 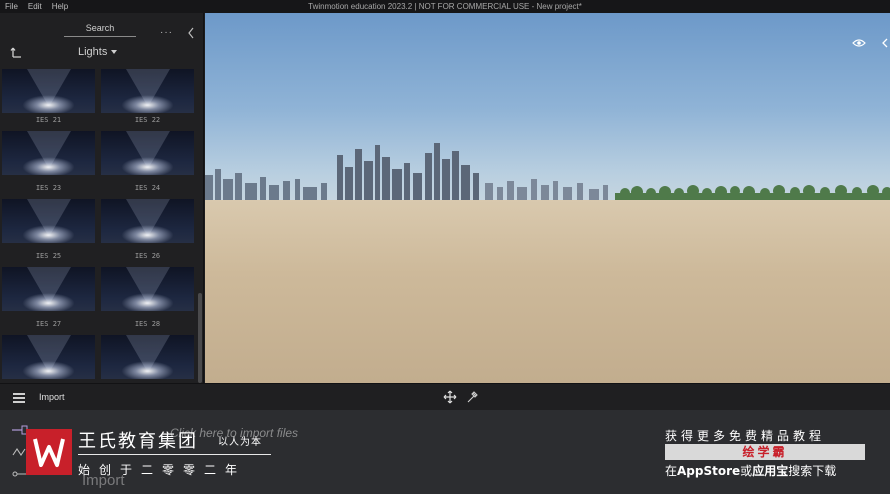 I want to click on promo-line-1: 获得更多免费精品教程, so click(x=745, y=436).